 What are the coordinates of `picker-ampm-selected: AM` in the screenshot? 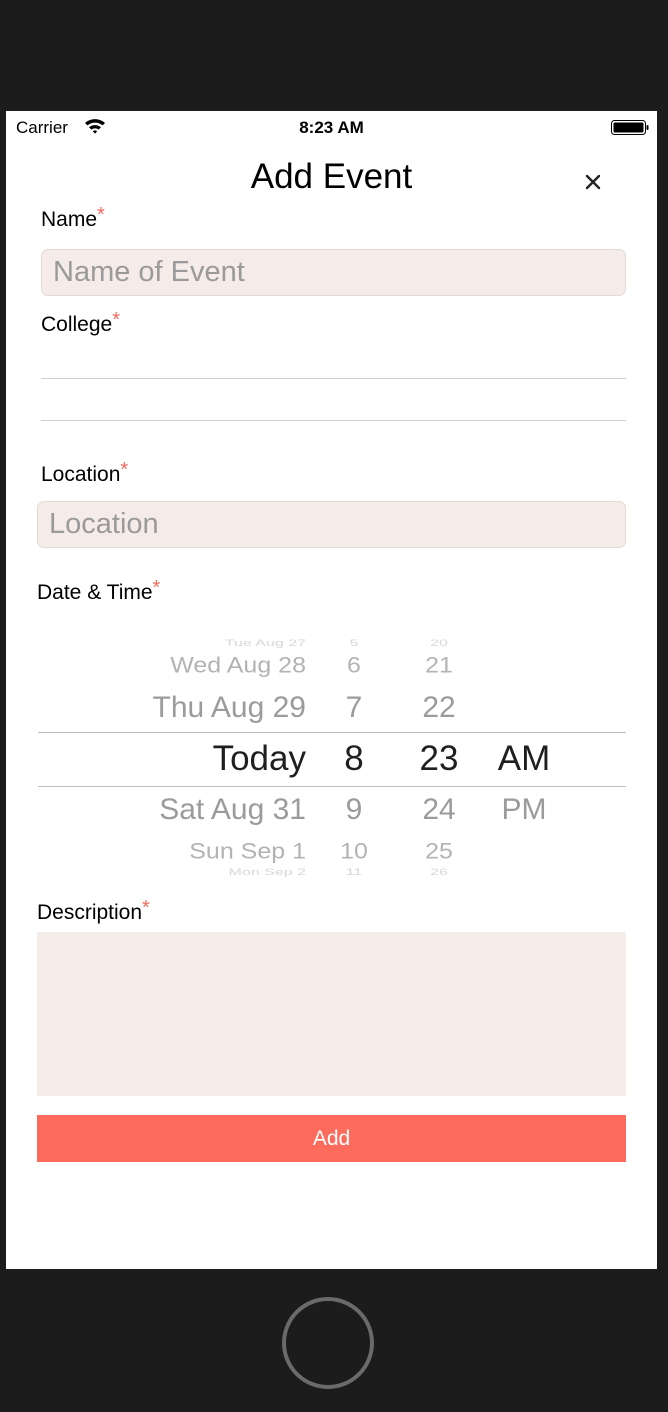 It's located at (524, 759).